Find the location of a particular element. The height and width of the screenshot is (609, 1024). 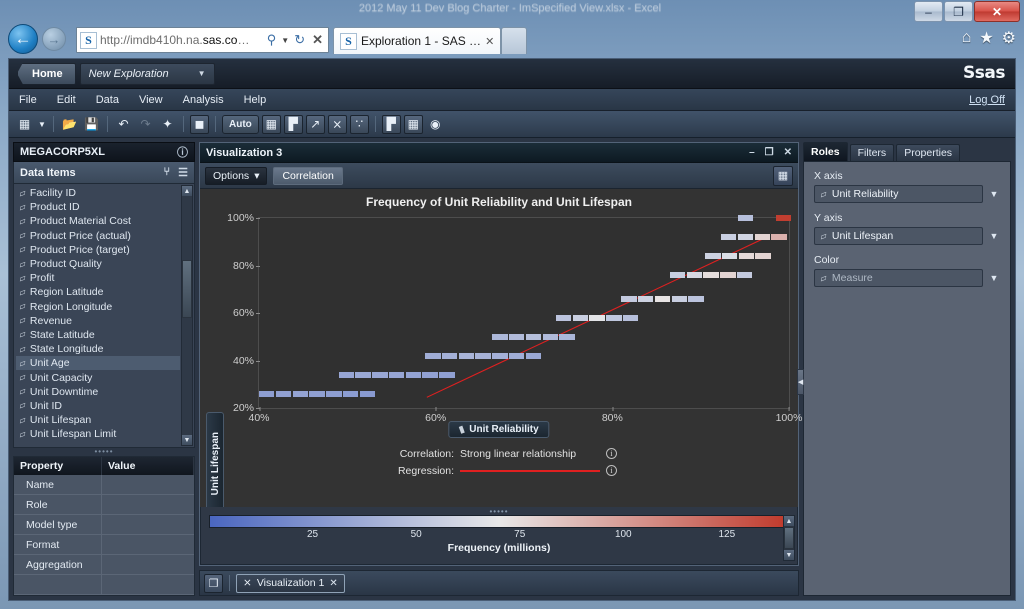

collapse-panel-handle: ◀ is located at coordinates (800, 382).